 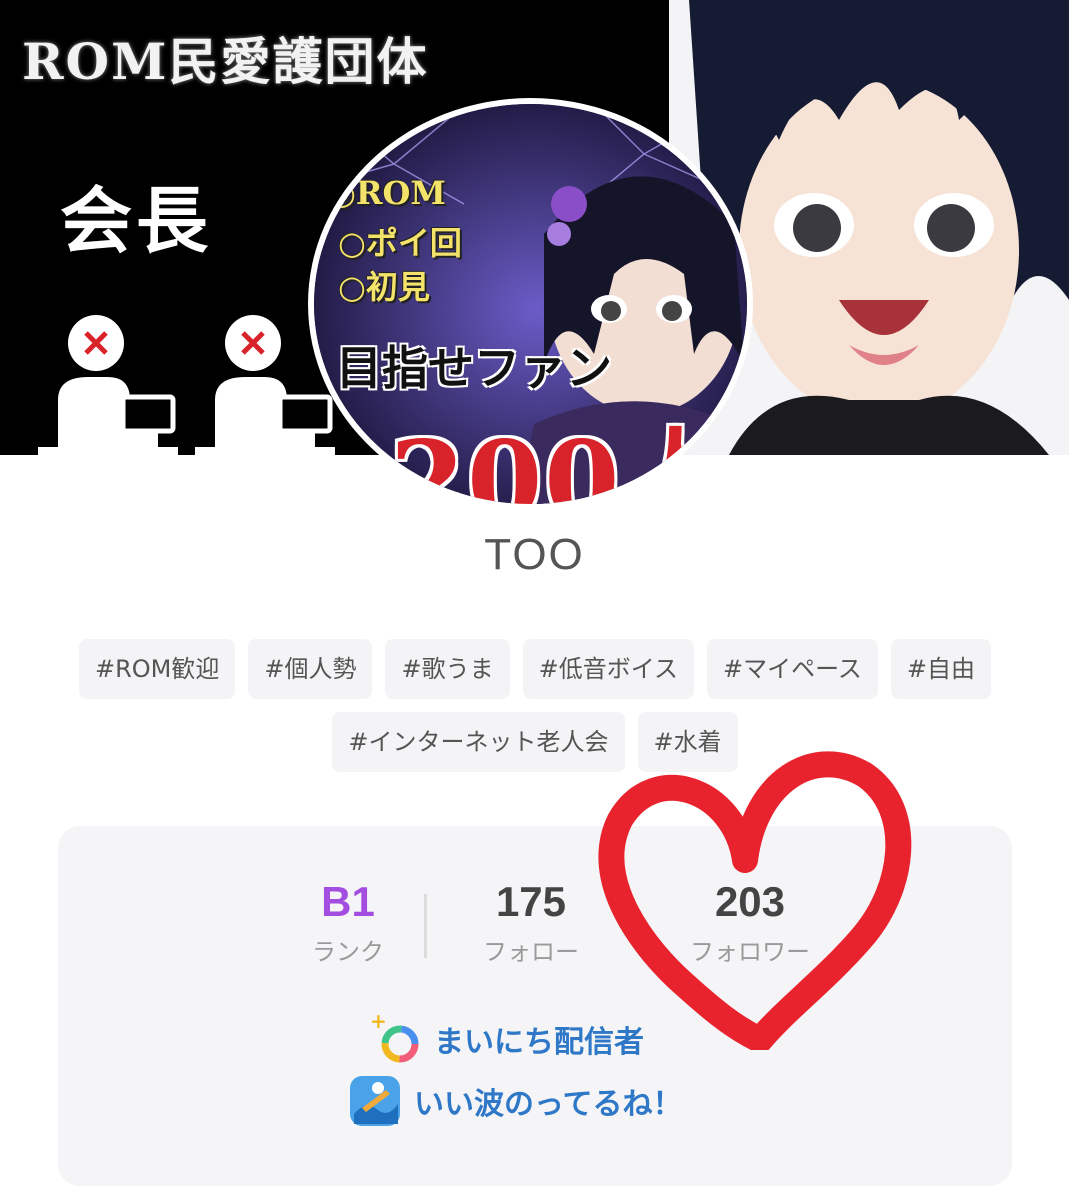 I want to click on tag-chip: #ROM歓迎, so click(x=157, y=669).